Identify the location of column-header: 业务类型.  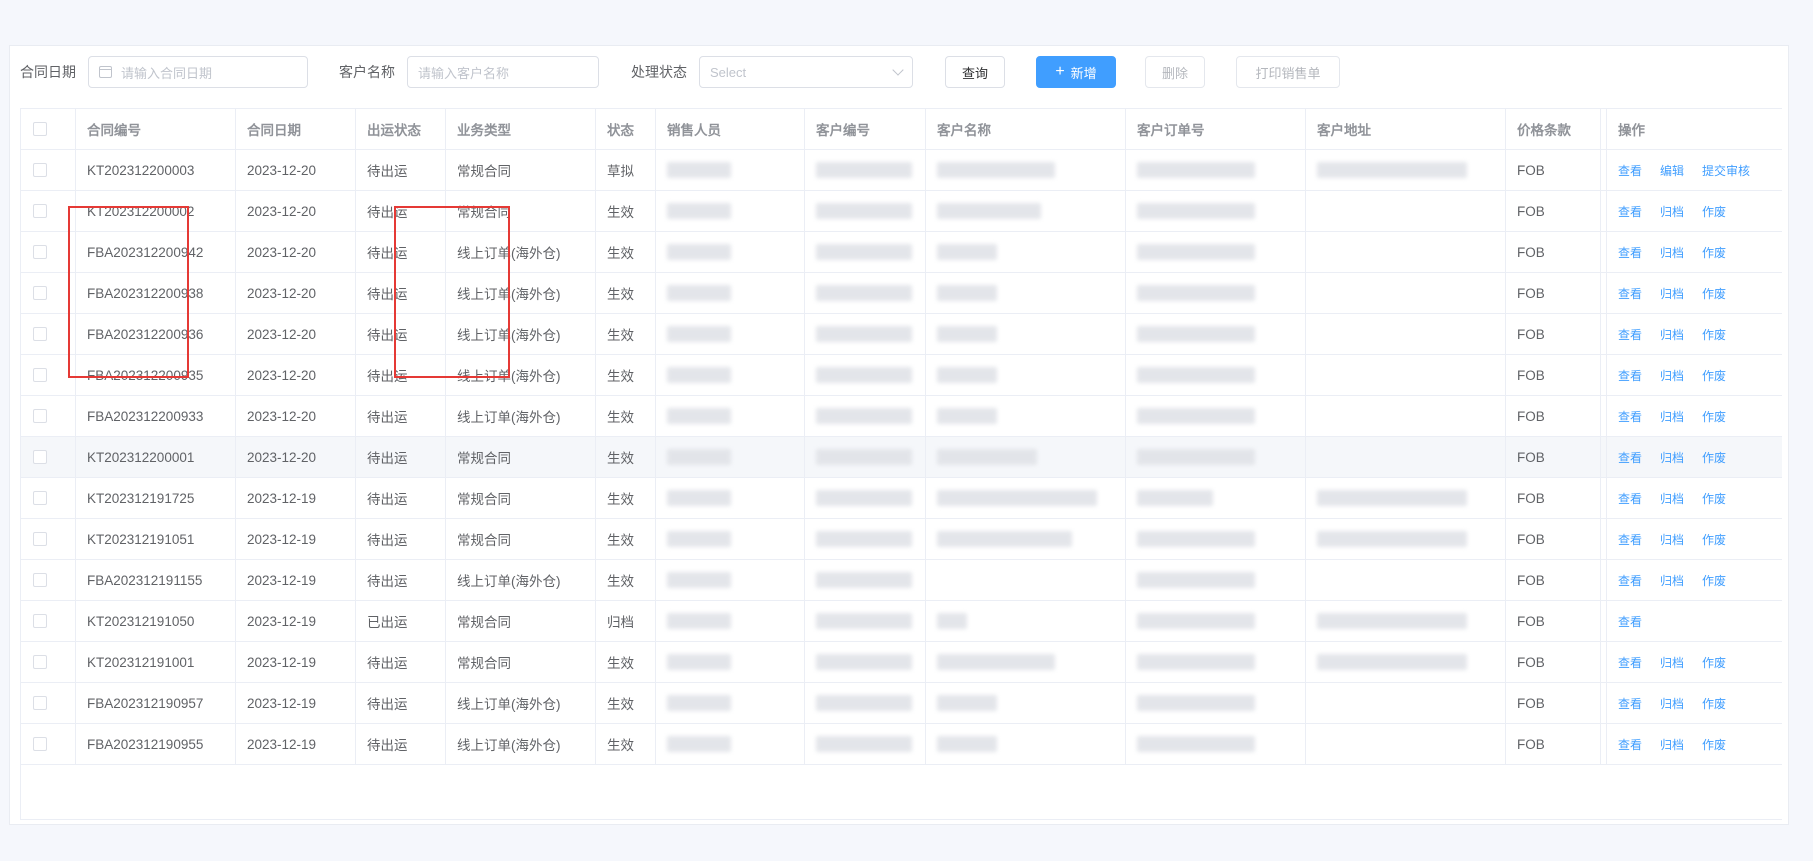
(521, 129).